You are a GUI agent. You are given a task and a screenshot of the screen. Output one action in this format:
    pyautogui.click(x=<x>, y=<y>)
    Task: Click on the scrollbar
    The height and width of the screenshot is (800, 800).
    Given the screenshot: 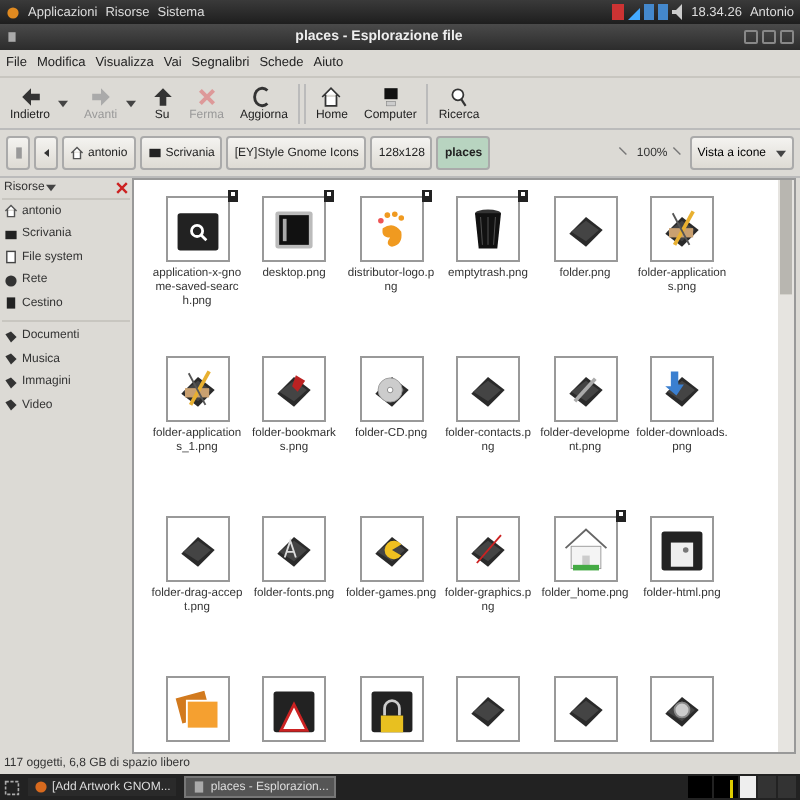 What is the action you would take?
    pyautogui.click(x=786, y=466)
    